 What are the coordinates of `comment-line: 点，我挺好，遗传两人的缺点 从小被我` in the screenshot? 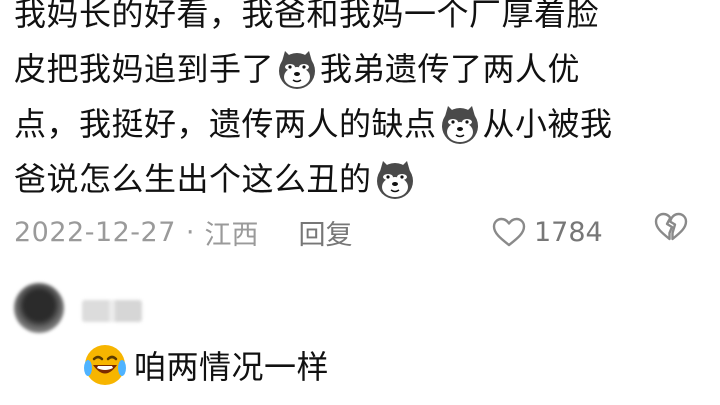 It's located at (359, 124).